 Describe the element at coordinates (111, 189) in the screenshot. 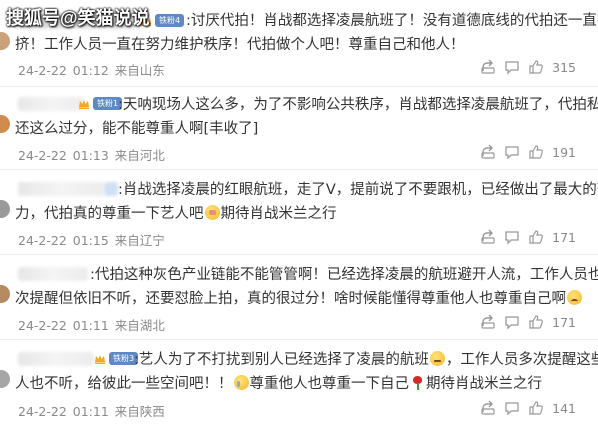

I see `user-badges` at that location.